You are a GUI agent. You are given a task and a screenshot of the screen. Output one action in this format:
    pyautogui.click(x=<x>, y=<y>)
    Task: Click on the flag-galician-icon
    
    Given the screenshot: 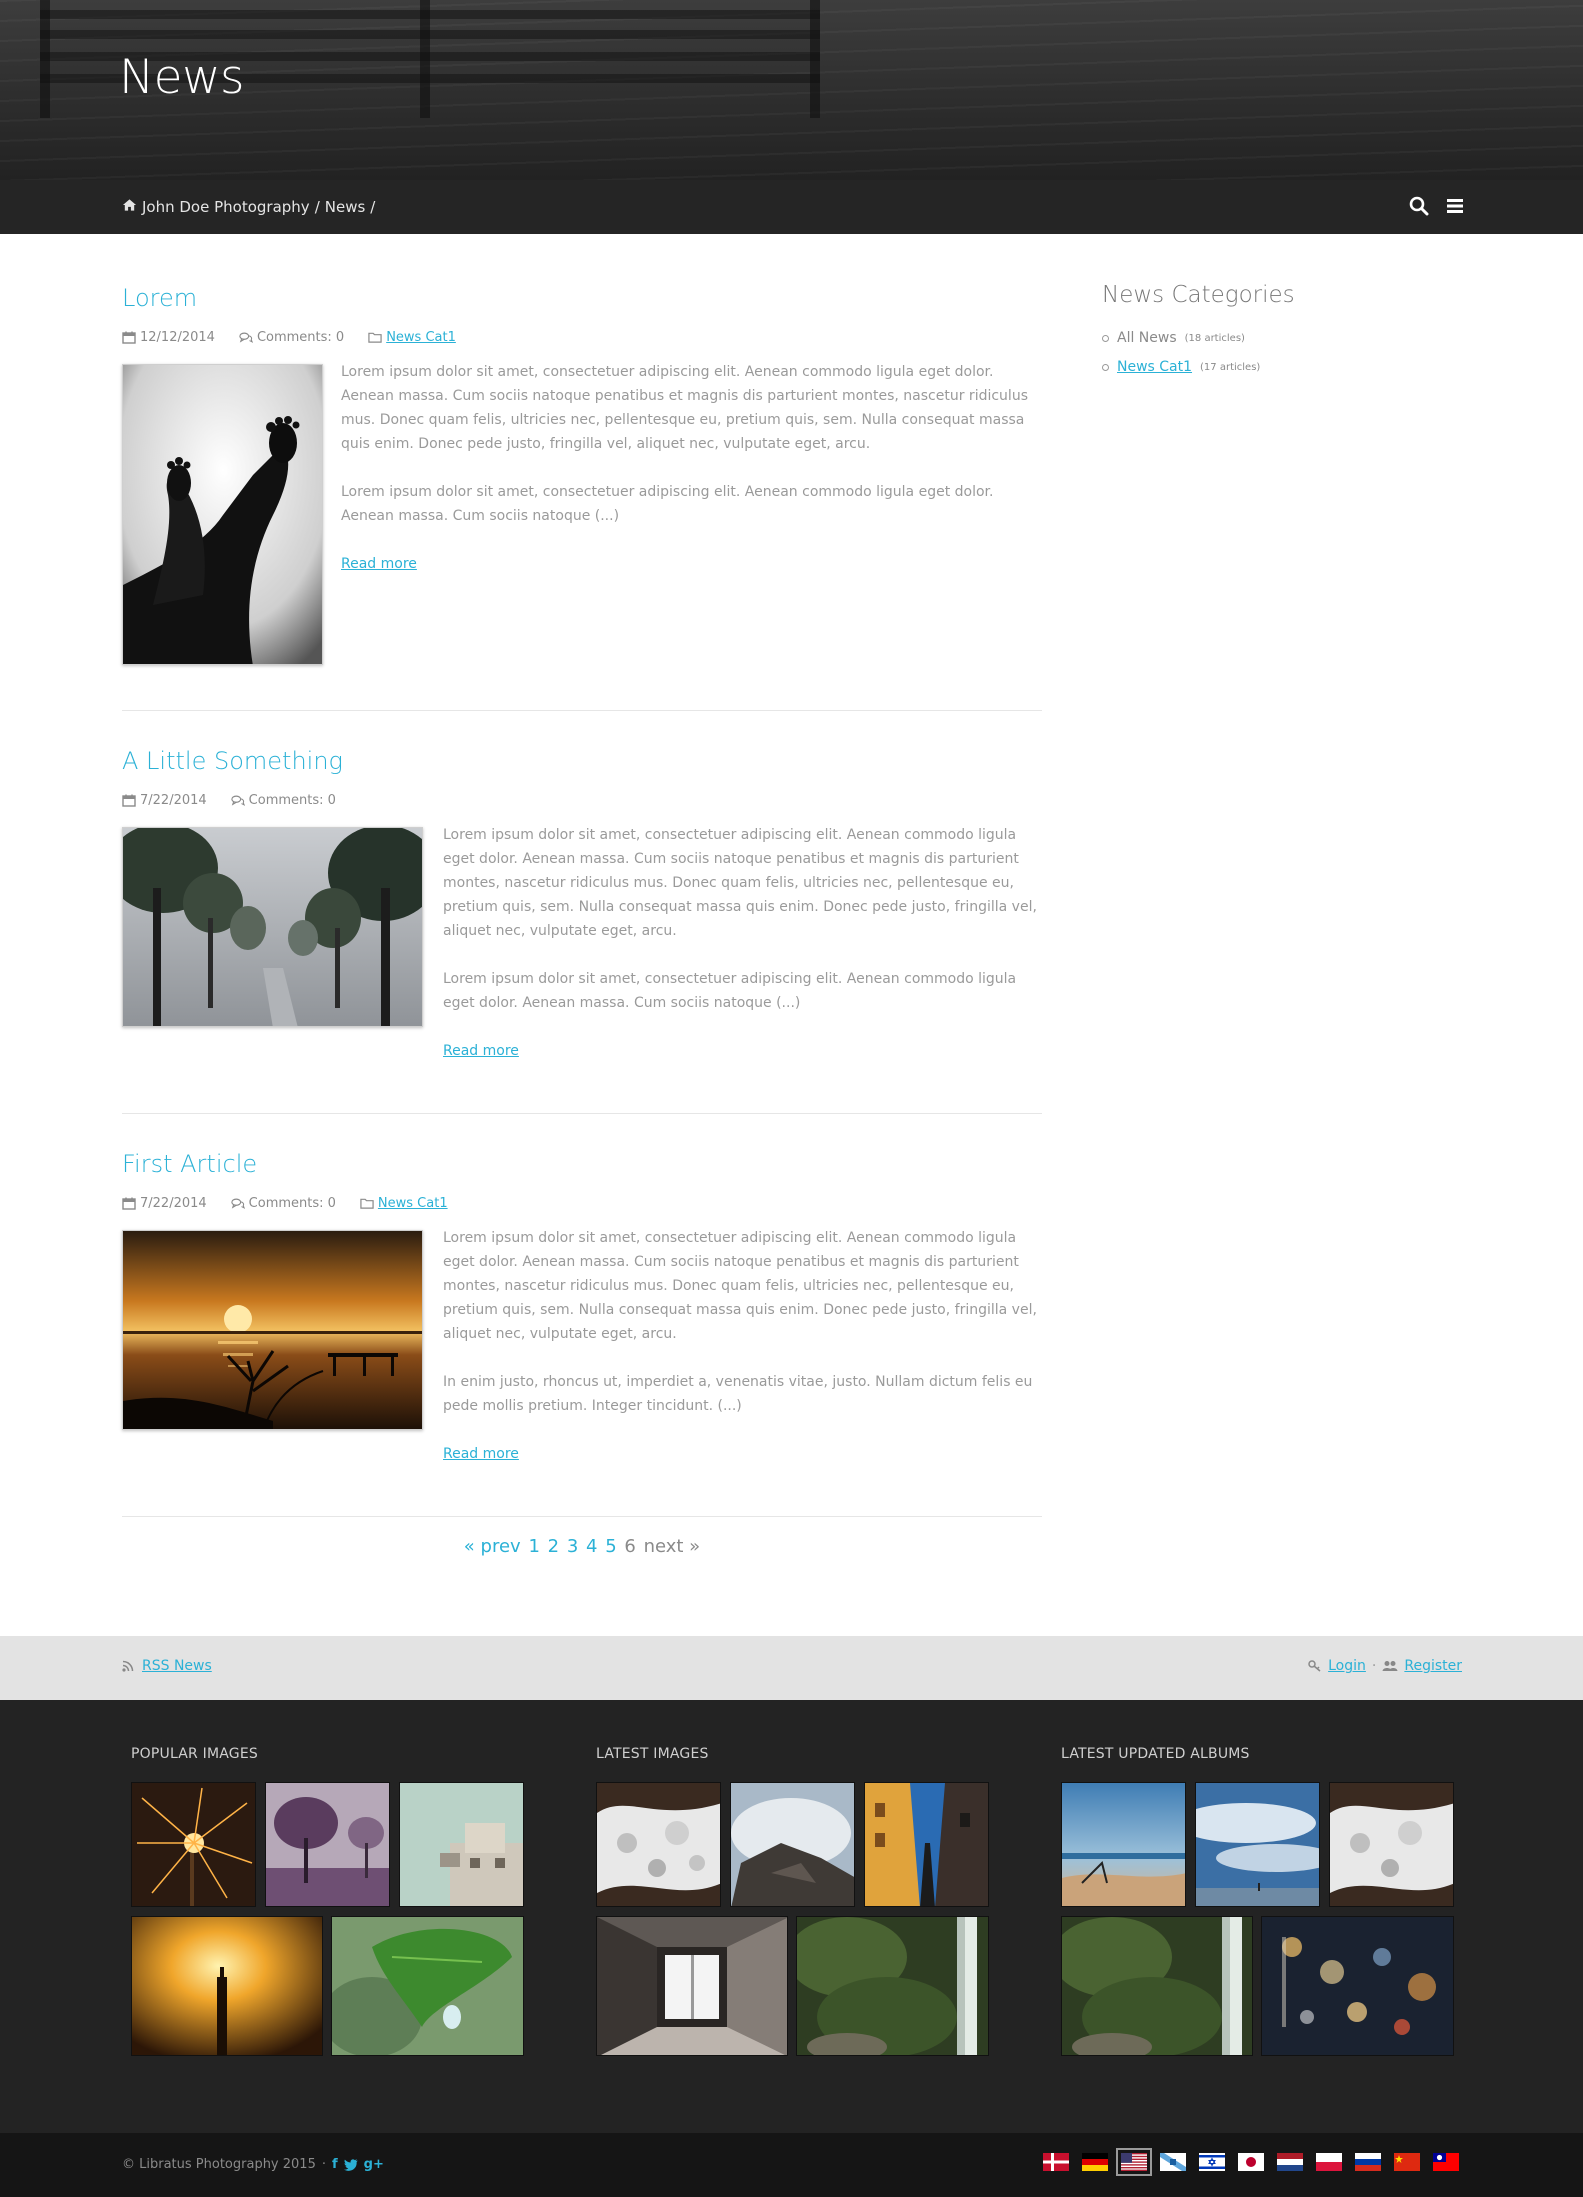 What is the action you would take?
    pyautogui.click(x=1173, y=2162)
    